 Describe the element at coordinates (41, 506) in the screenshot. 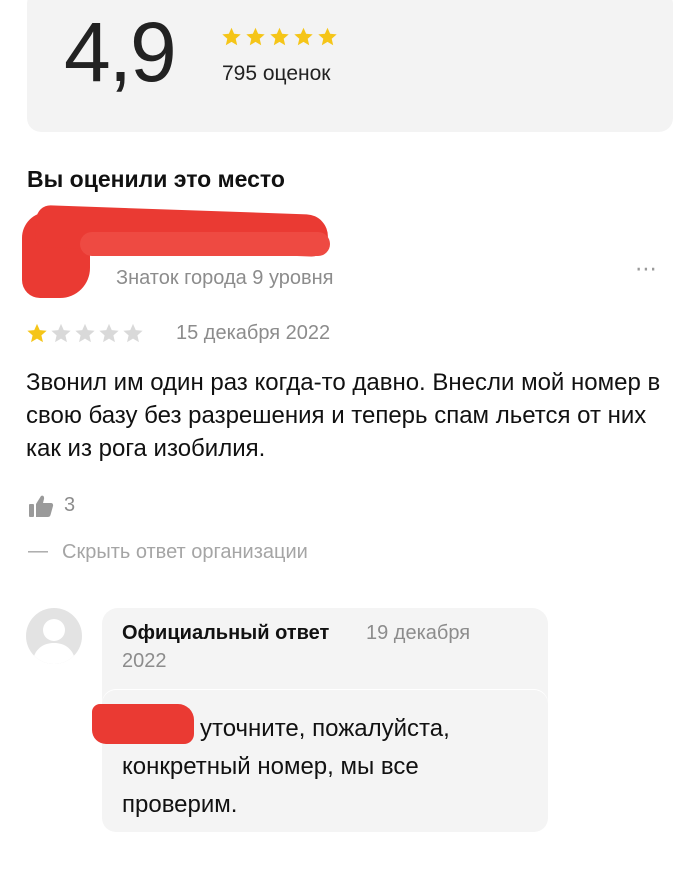

I see `thumbs-up-icon` at that location.